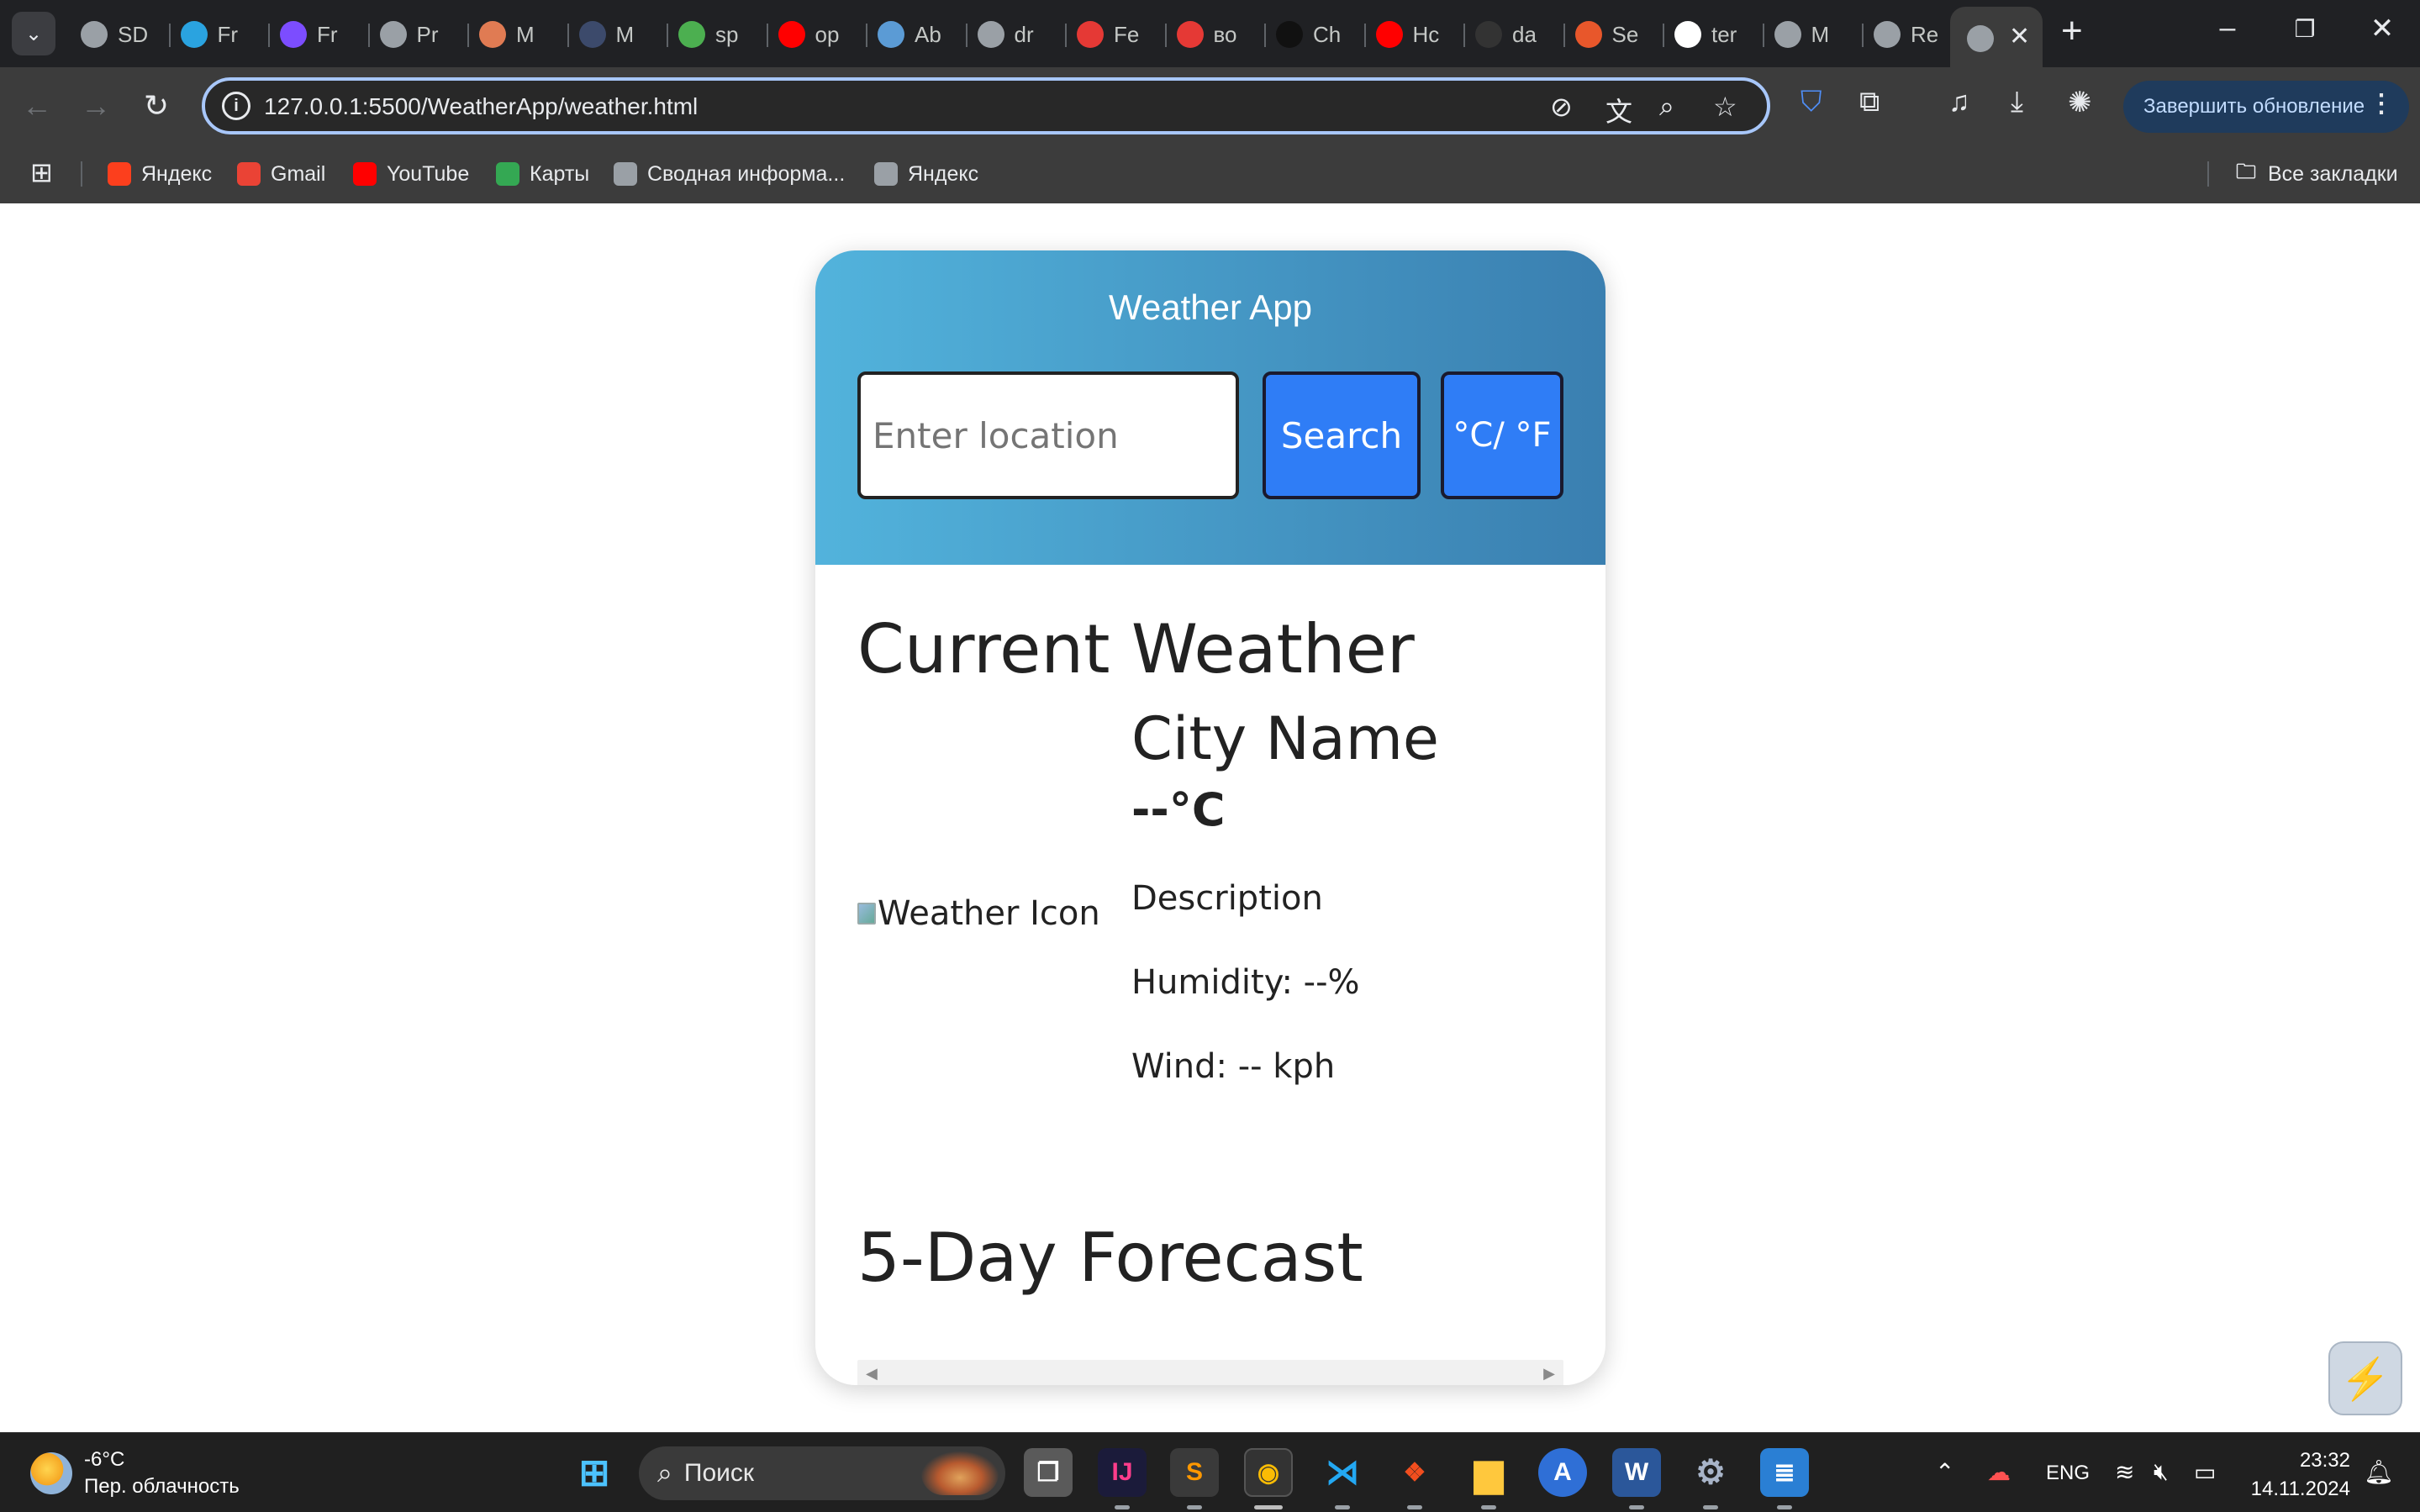  I want to click on browser-tab: Ch, so click(1319, 34).